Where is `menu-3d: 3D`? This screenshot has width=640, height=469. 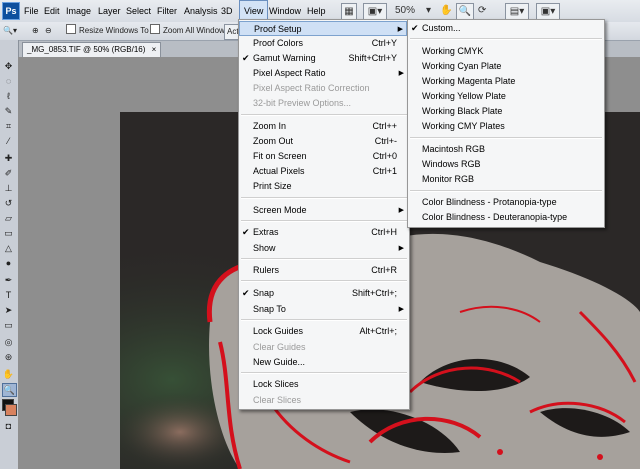
menu-3d: 3D is located at coordinates (227, 11).